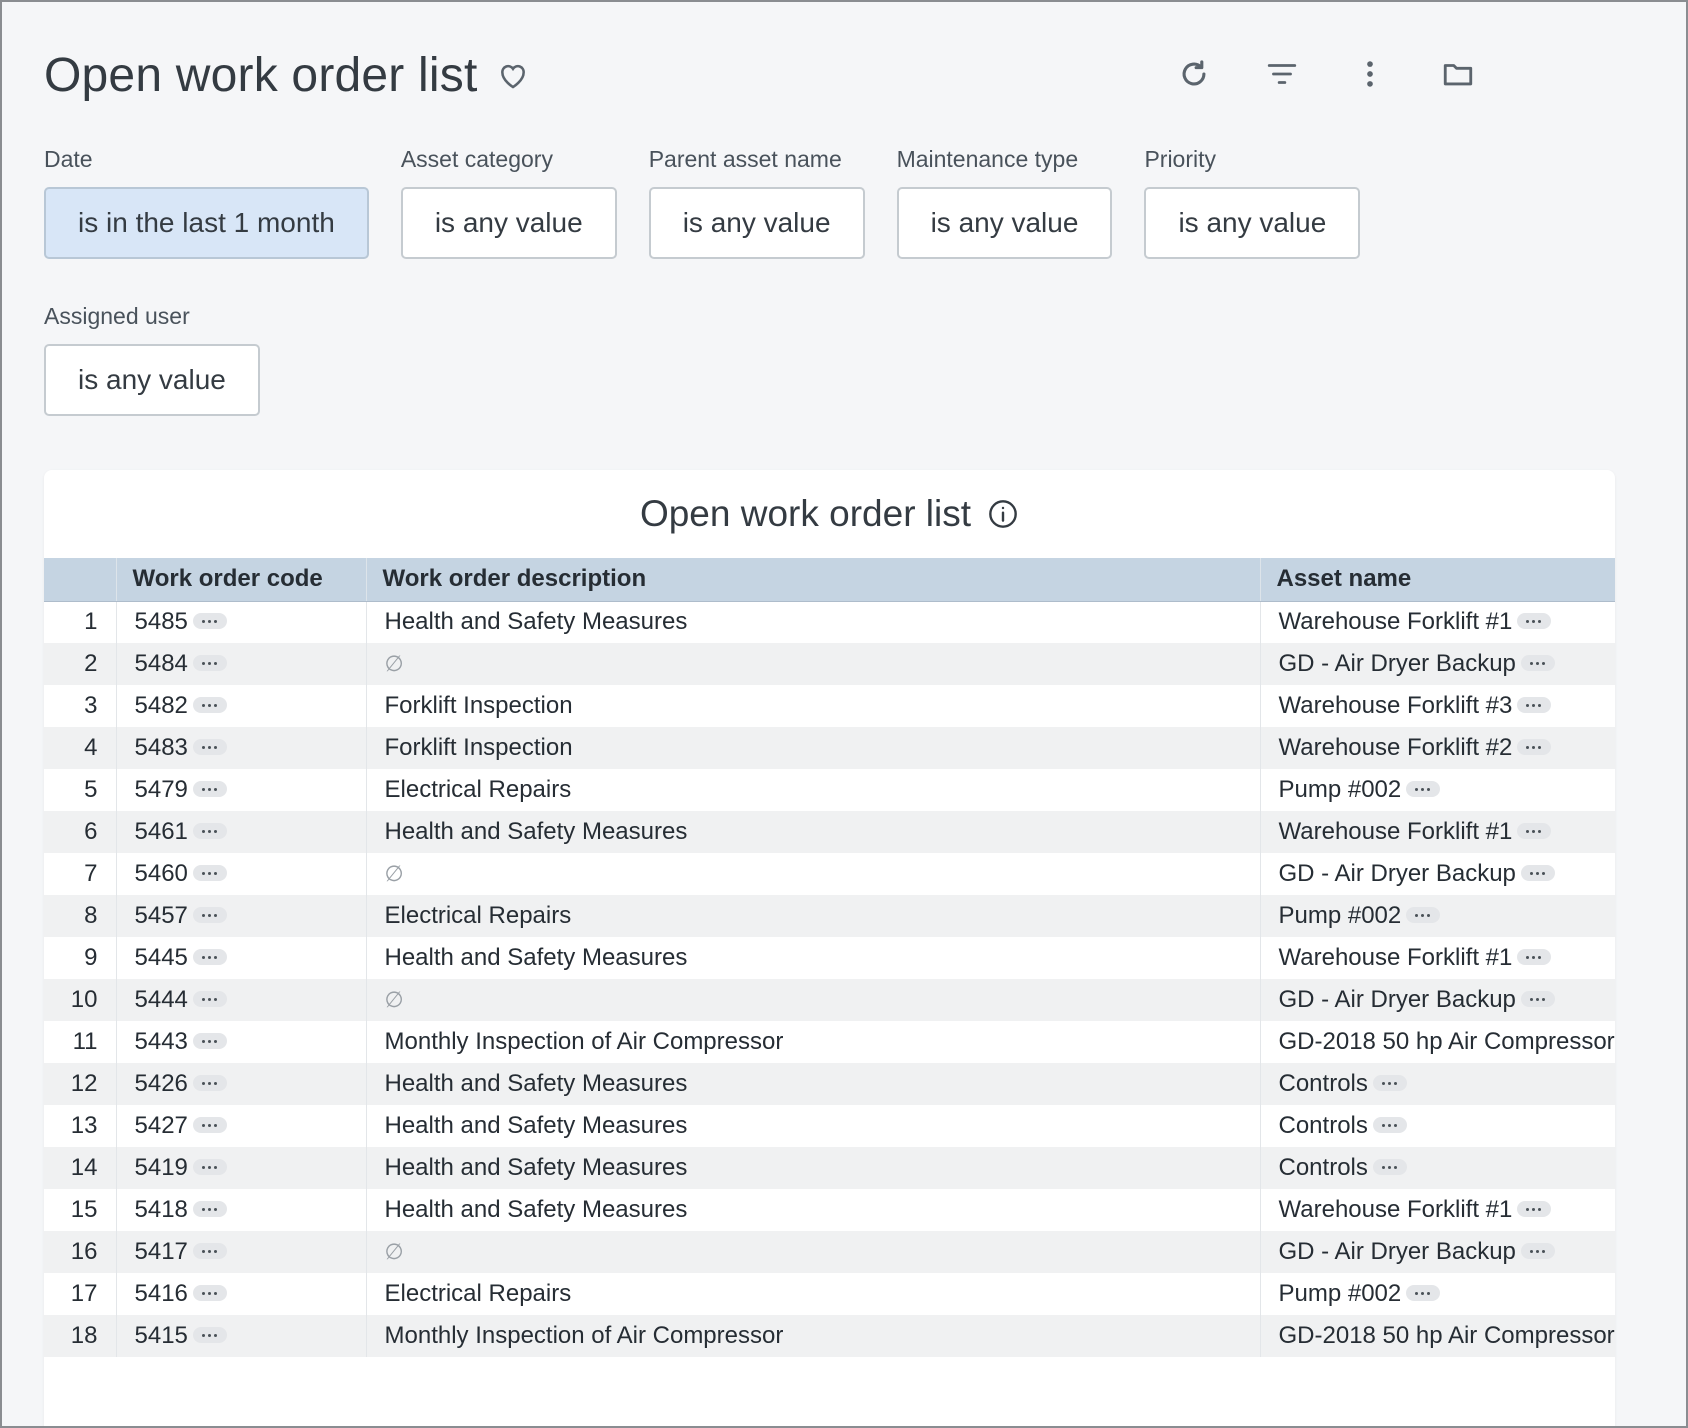 This screenshot has height=1428, width=1688. I want to click on work-order-code-cell: 5427, so click(241, 1126).